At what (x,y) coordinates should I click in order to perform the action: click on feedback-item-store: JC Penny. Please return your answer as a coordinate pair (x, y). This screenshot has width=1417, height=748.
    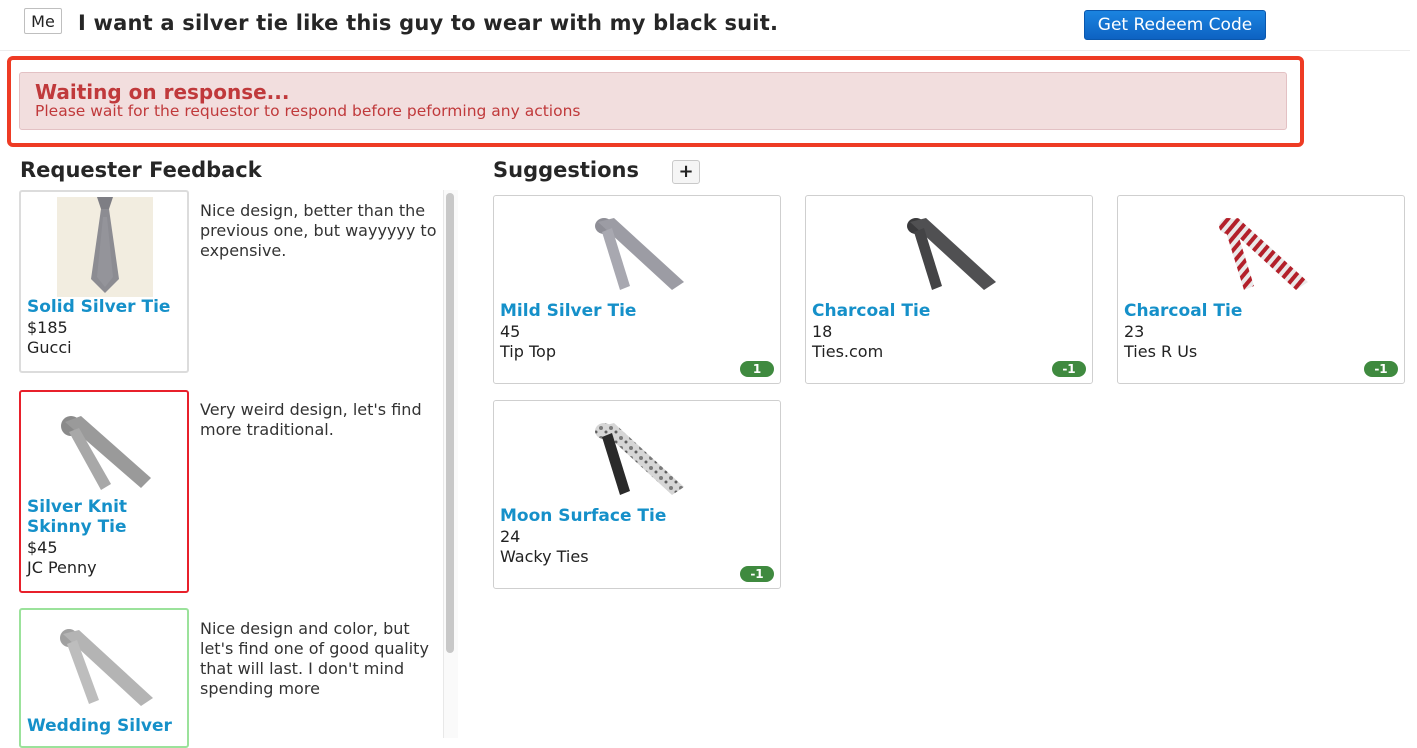
    Looking at the image, I should click on (62, 567).